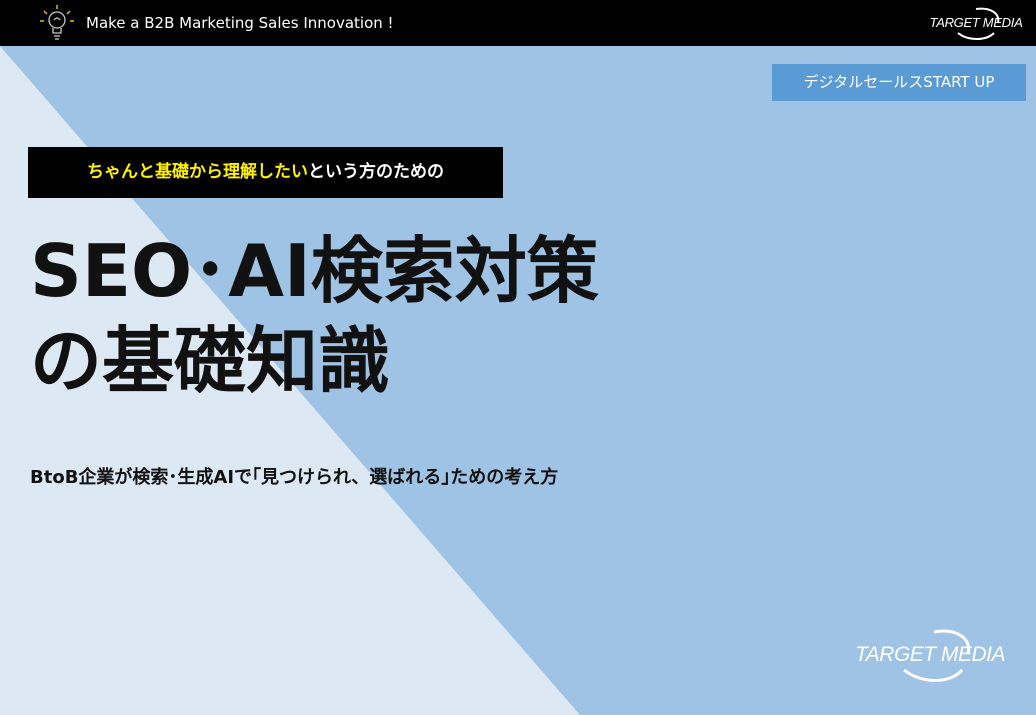 This screenshot has height=715, width=1036. I want to click on subtitle: BtoB企業が検索･生成AIで｢見つけられ、選ばれる｣ための考え方, so click(294, 477).